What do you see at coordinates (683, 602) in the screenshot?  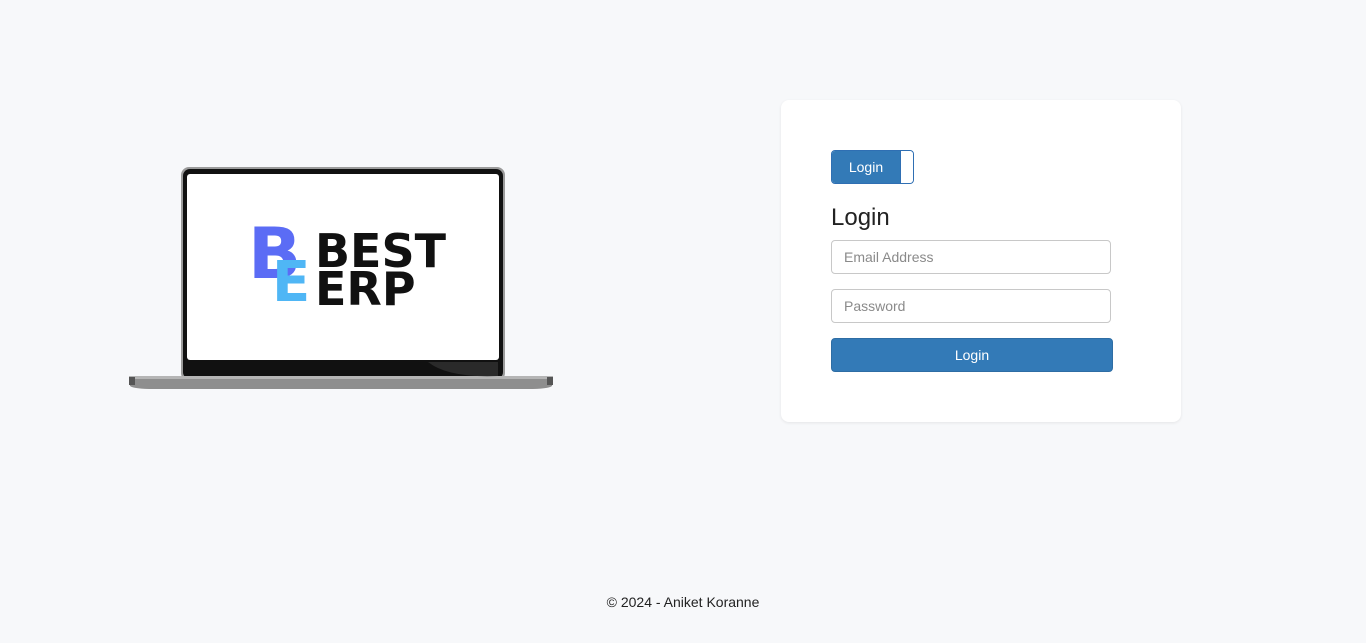 I see `footer-copyright: © 2024 - Aniket Koranne` at bounding box center [683, 602].